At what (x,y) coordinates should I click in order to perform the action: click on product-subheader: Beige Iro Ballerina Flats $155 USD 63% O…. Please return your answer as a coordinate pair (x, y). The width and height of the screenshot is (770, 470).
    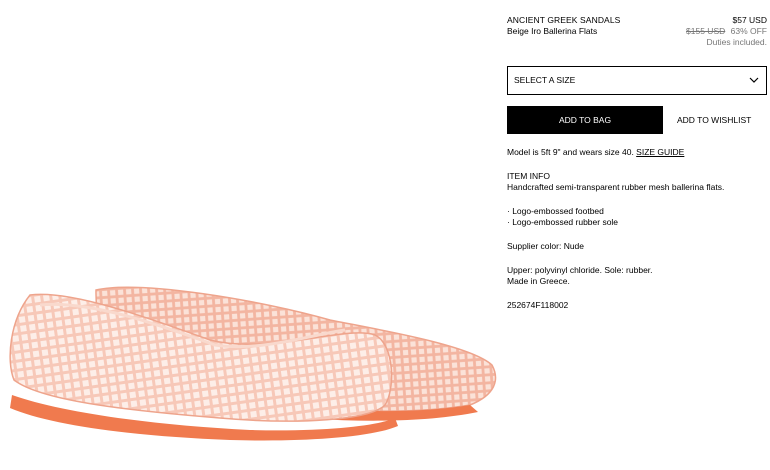
    Looking at the image, I should click on (637, 31).